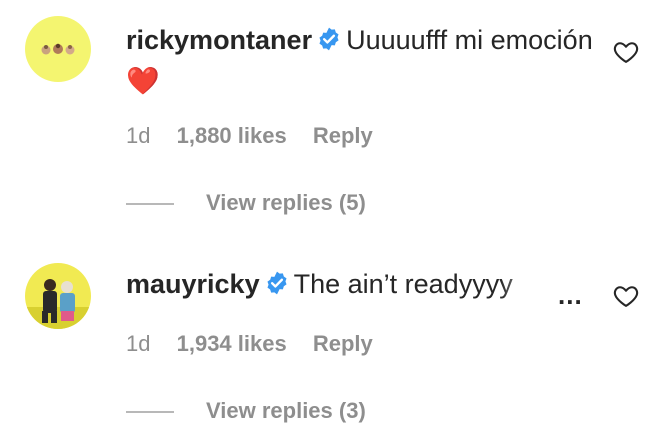  I want to click on comment-text: Uuuuufff mi emoción, so click(469, 40).